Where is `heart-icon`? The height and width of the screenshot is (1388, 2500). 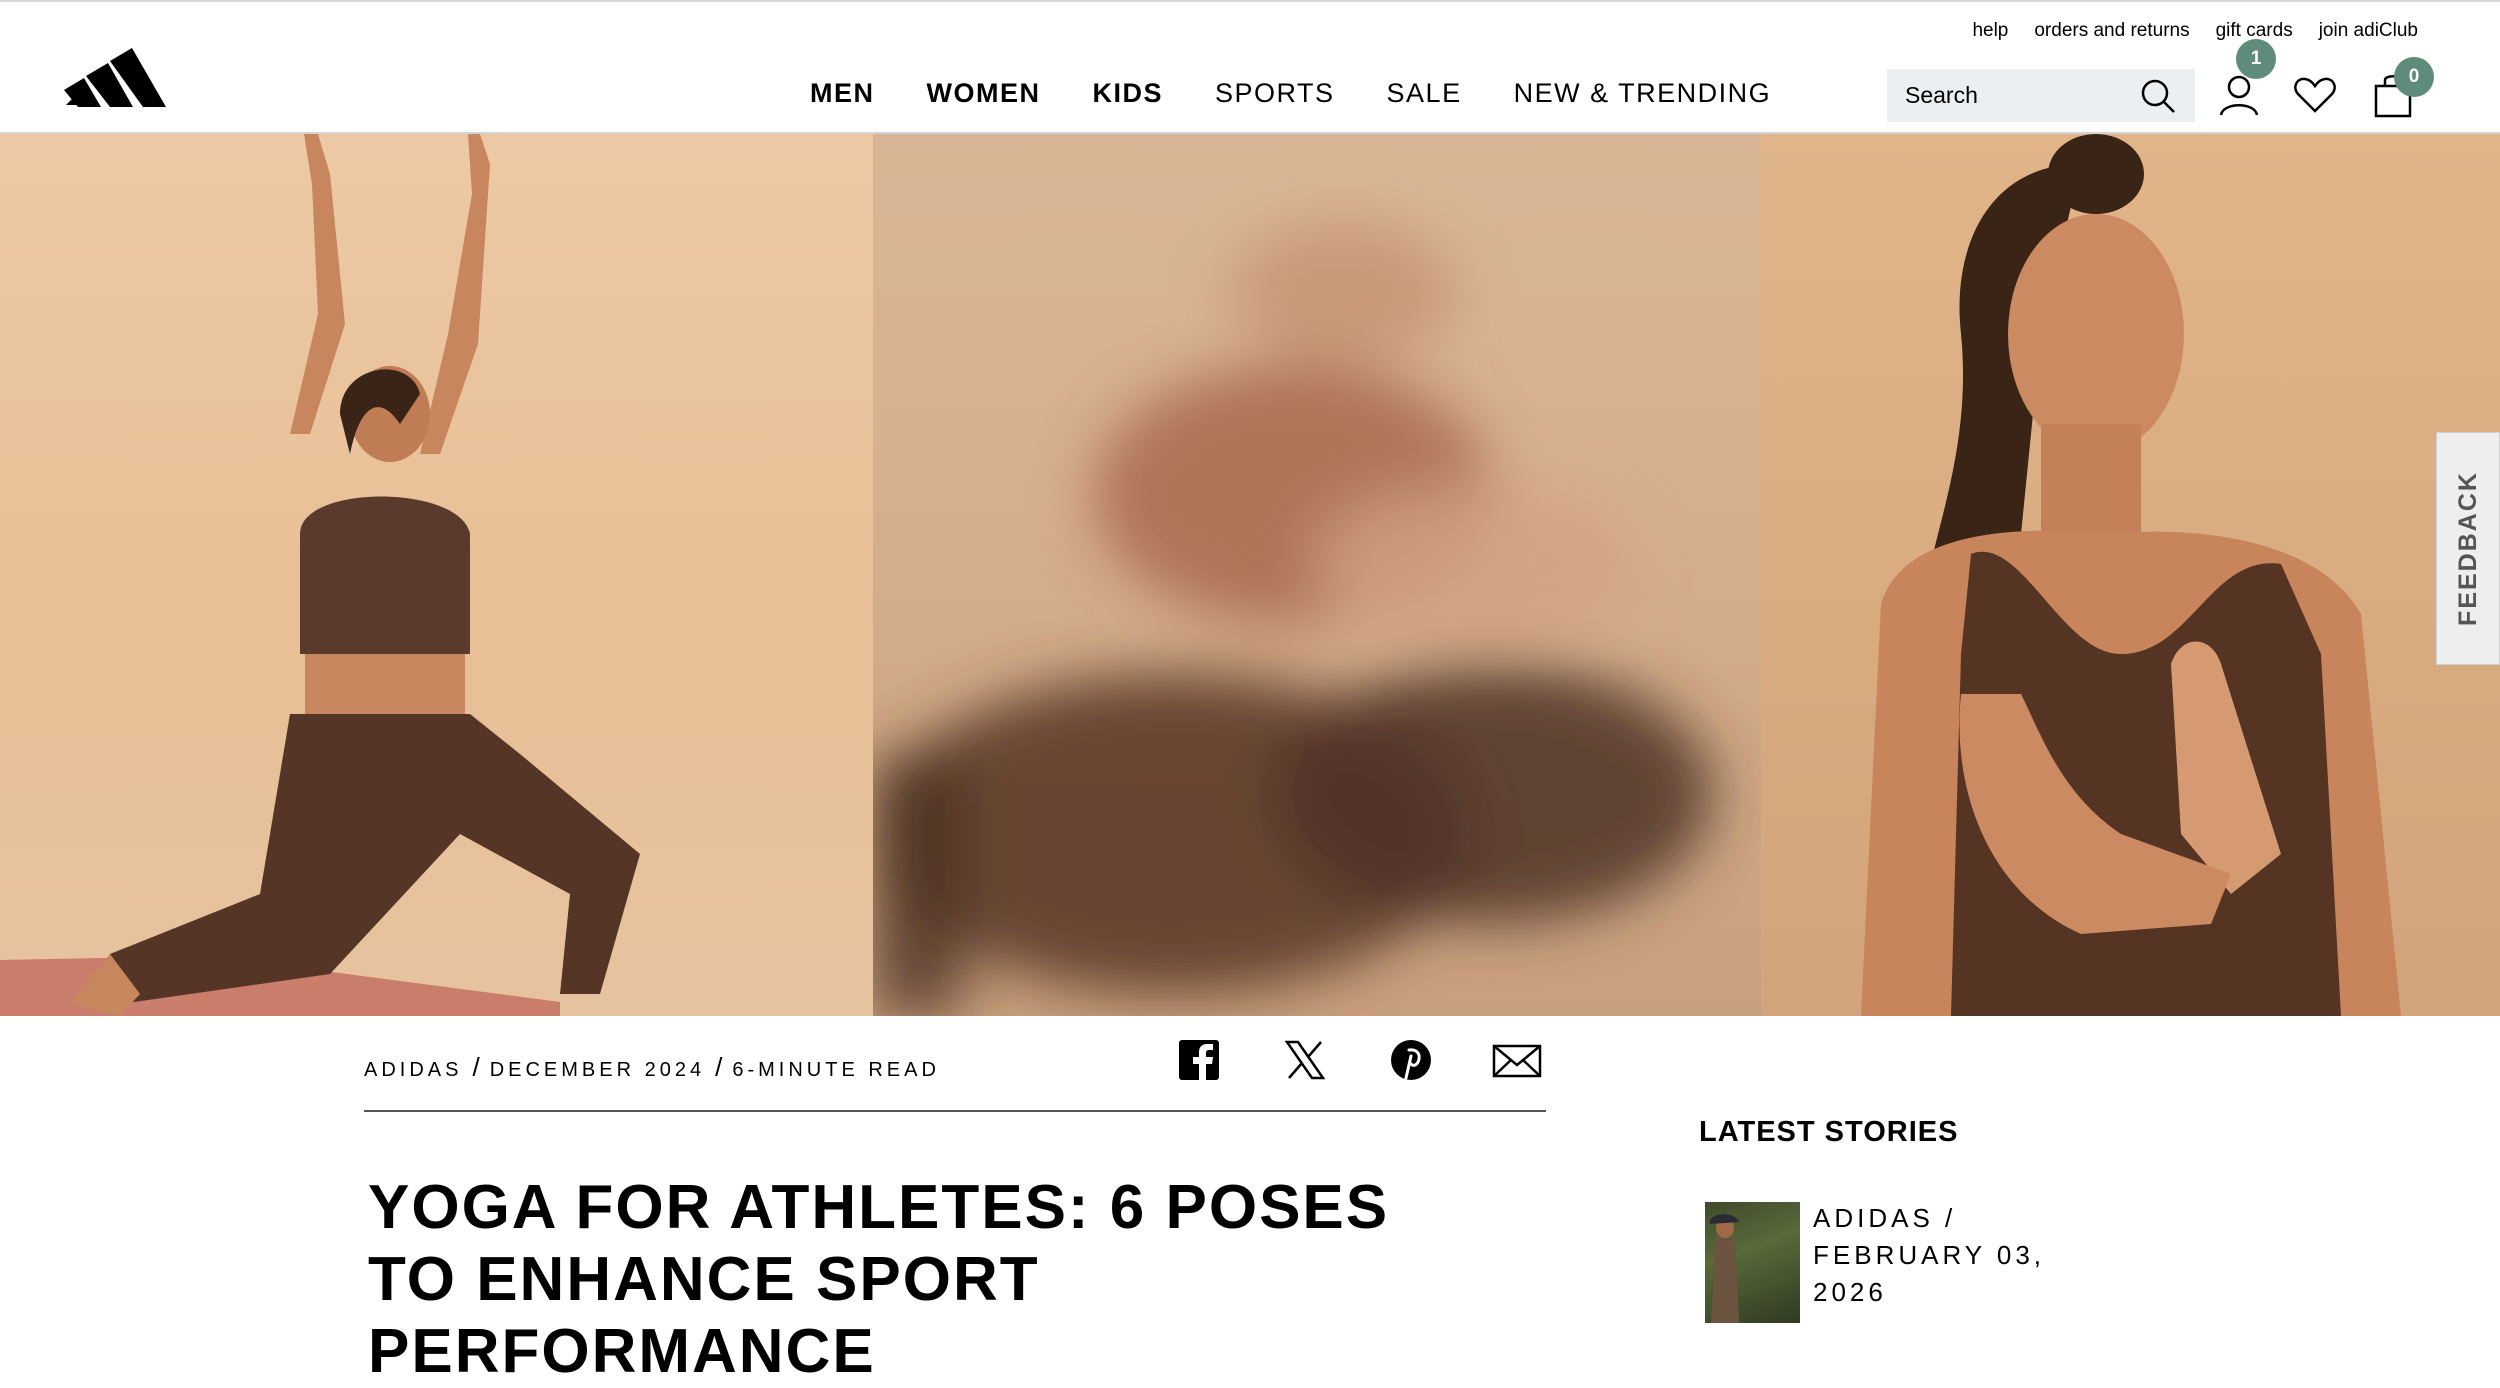 heart-icon is located at coordinates (2315, 95).